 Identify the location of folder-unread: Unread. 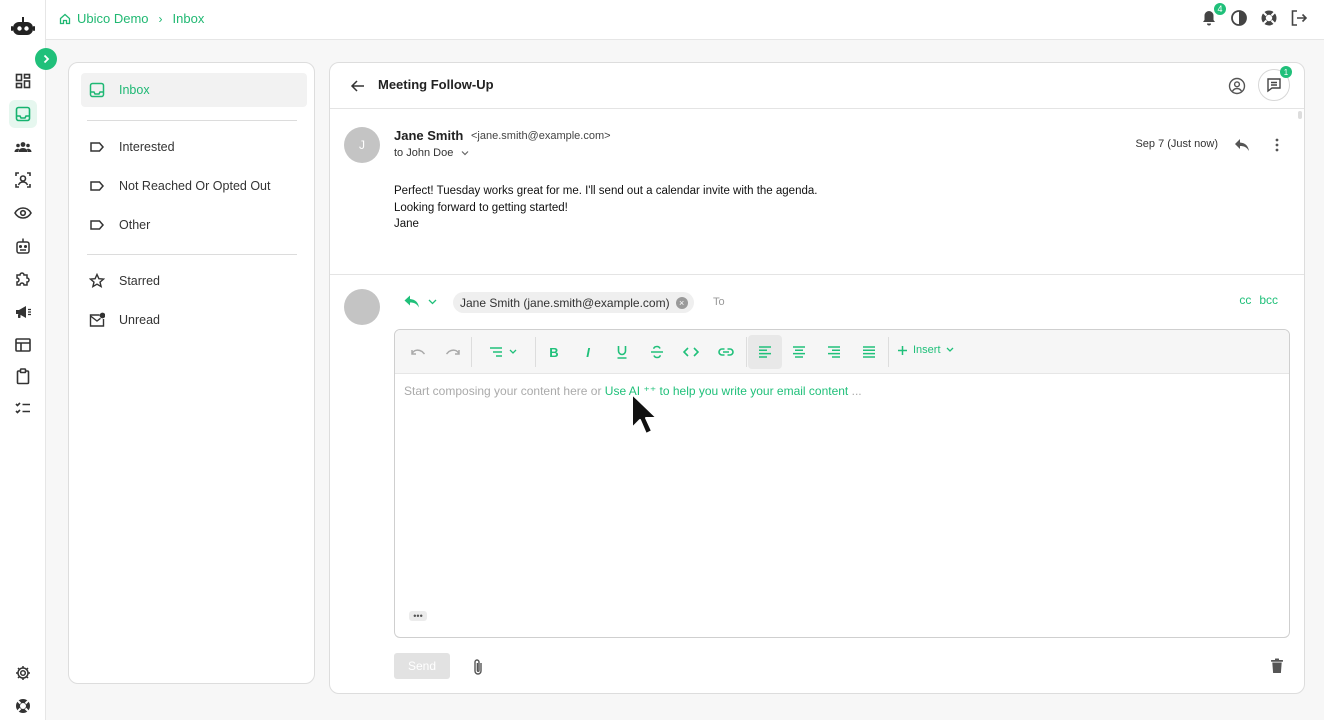
(194, 320).